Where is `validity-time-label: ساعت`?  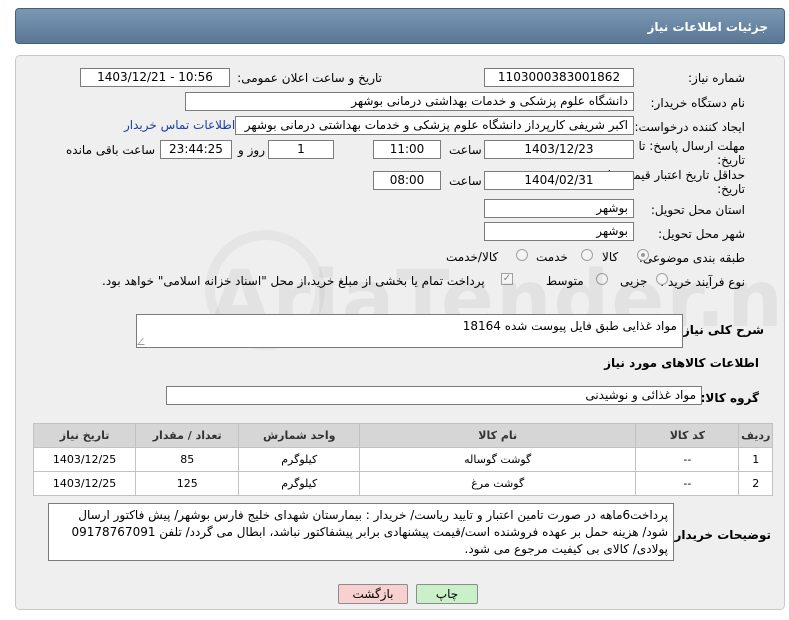 validity-time-label: ساعت is located at coordinates (465, 181).